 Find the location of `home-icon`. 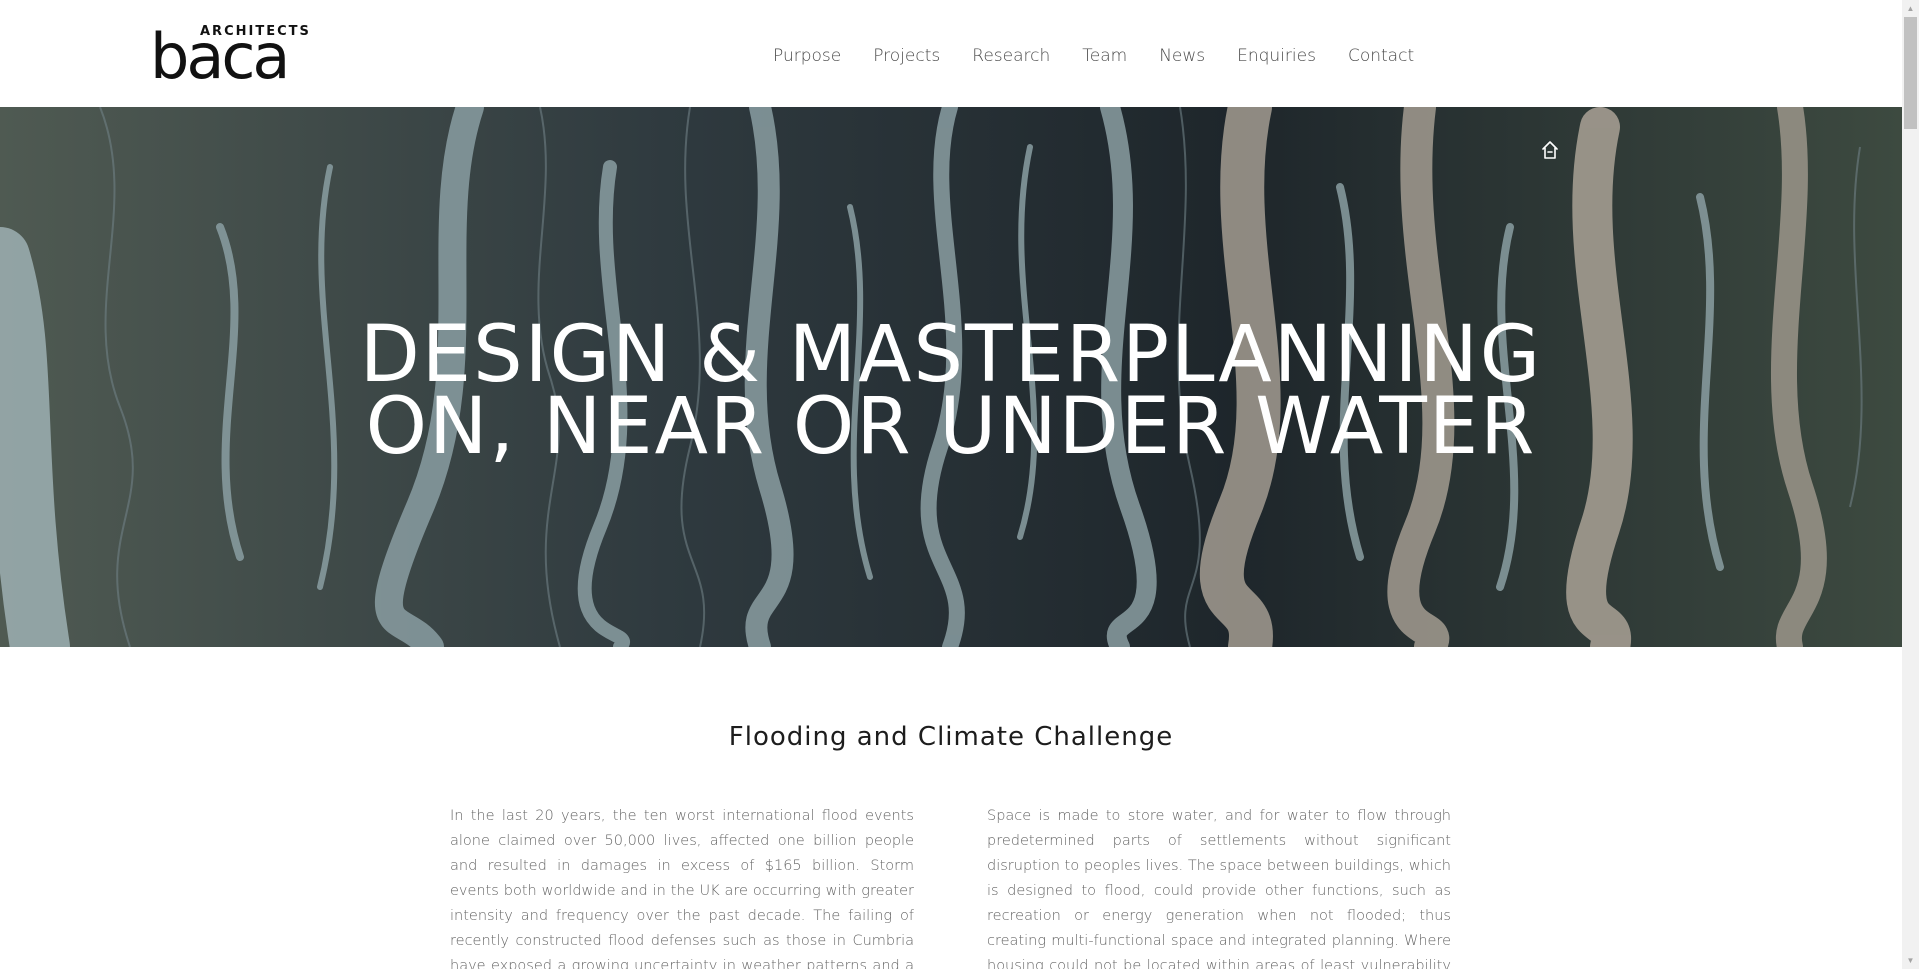

home-icon is located at coordinates (1550, 150).